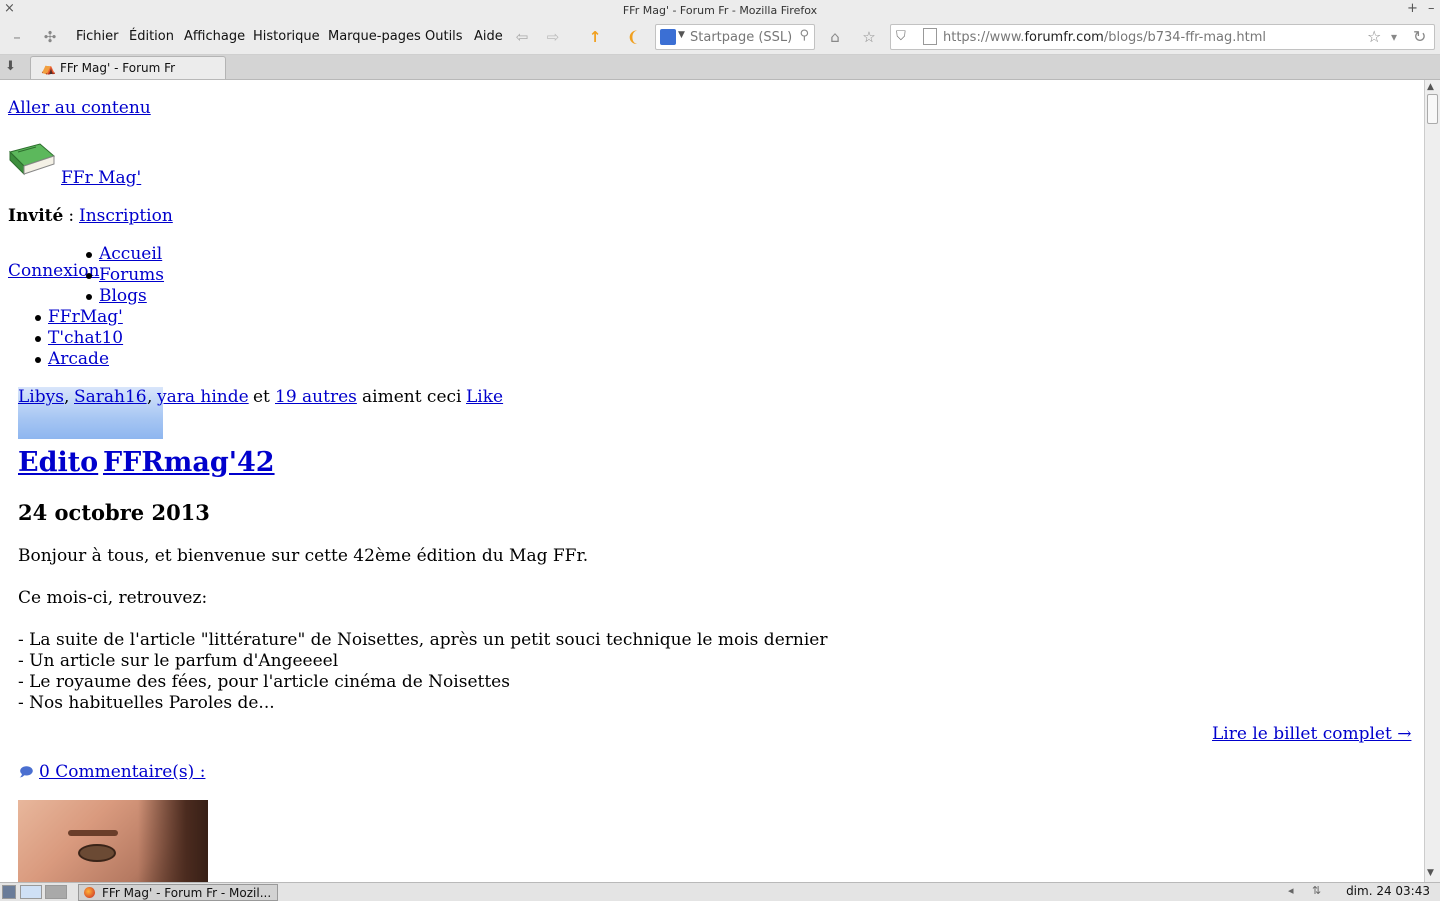  I want to click on like-user-yara-hinde: yara hinde, so click(203, 397).